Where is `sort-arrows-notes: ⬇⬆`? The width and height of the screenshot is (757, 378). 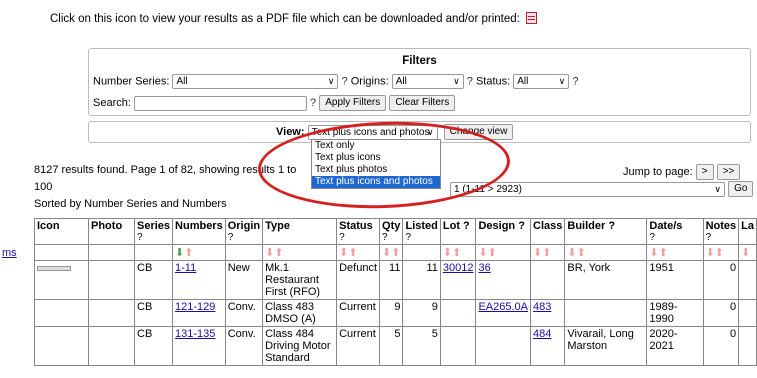
sort-arrows-notes: ⬇⬆ is located at coordinates (721, 252).